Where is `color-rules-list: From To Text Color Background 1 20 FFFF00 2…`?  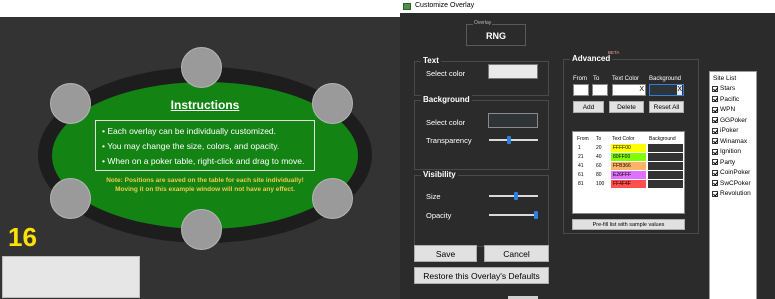
color-rules-list: From To Text Color Background 1 20 FFFF00 2… is located at coordinates (628, 172).